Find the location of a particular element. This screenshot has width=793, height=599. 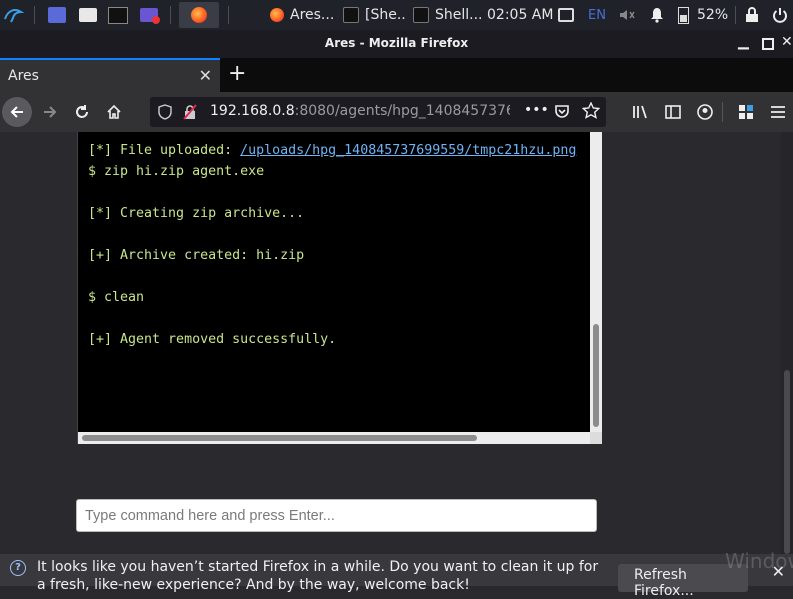

keyboard-layout: EN is located at coordinates (597, 15).